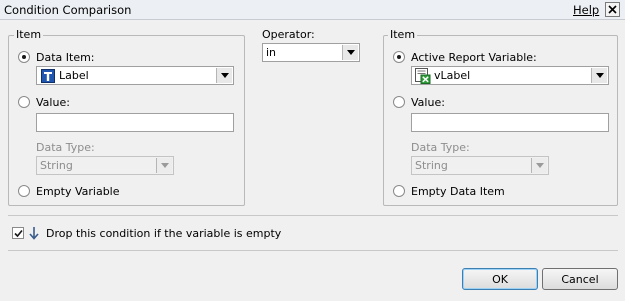 The width and height of the screenshot is (625, 301). Describe the element at coordinates (313, 250) in the screenshot. I see `bottom-separator` at that location.